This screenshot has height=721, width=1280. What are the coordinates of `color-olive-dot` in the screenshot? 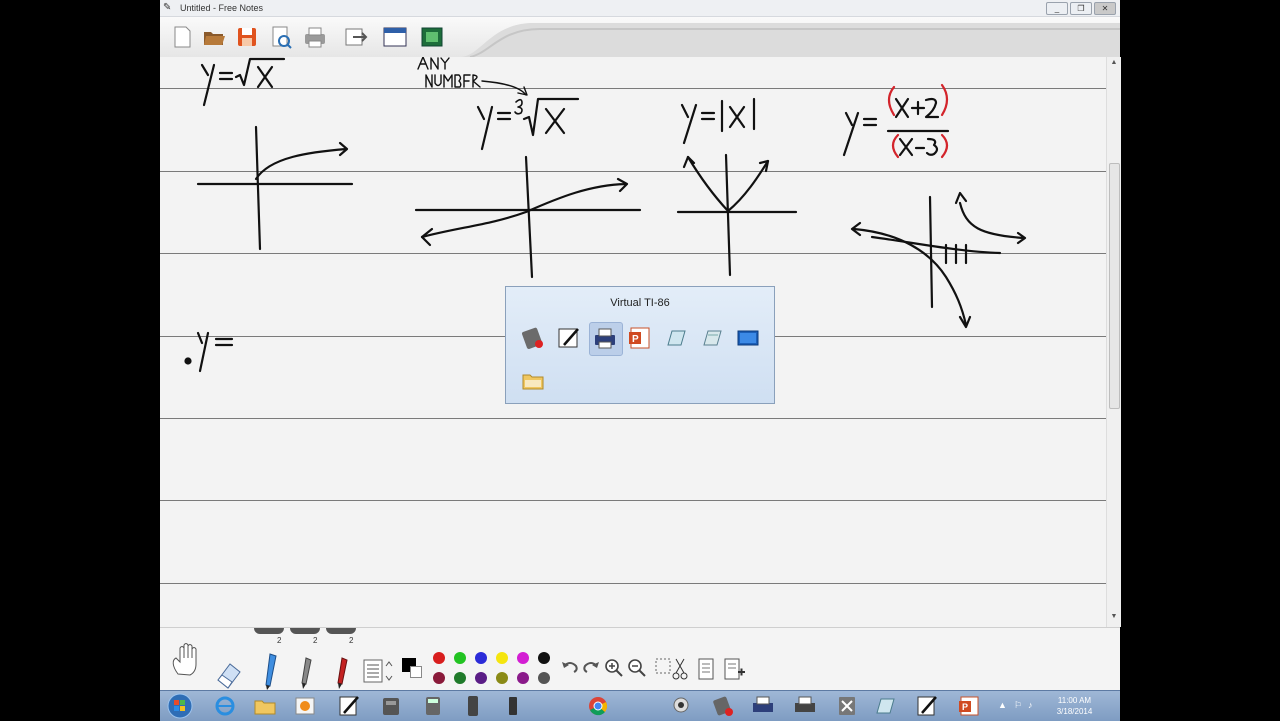 It's located at (502, 678).